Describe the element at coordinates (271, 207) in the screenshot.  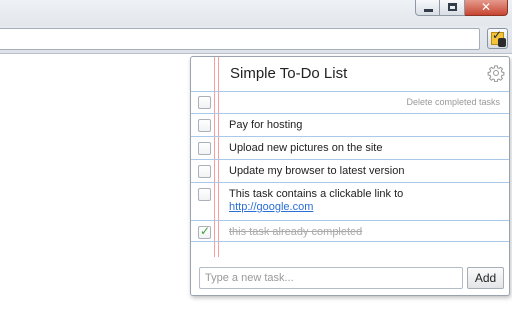
I see `task-link: http://google.com` at that location.